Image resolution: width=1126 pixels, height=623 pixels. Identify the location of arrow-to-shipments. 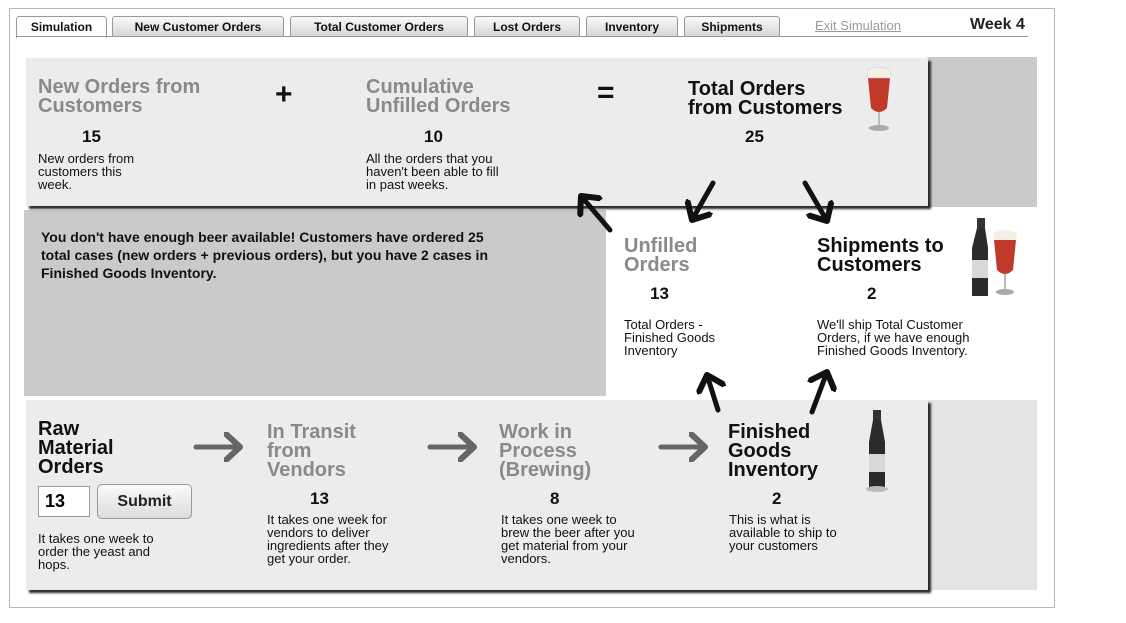
(814, 200).